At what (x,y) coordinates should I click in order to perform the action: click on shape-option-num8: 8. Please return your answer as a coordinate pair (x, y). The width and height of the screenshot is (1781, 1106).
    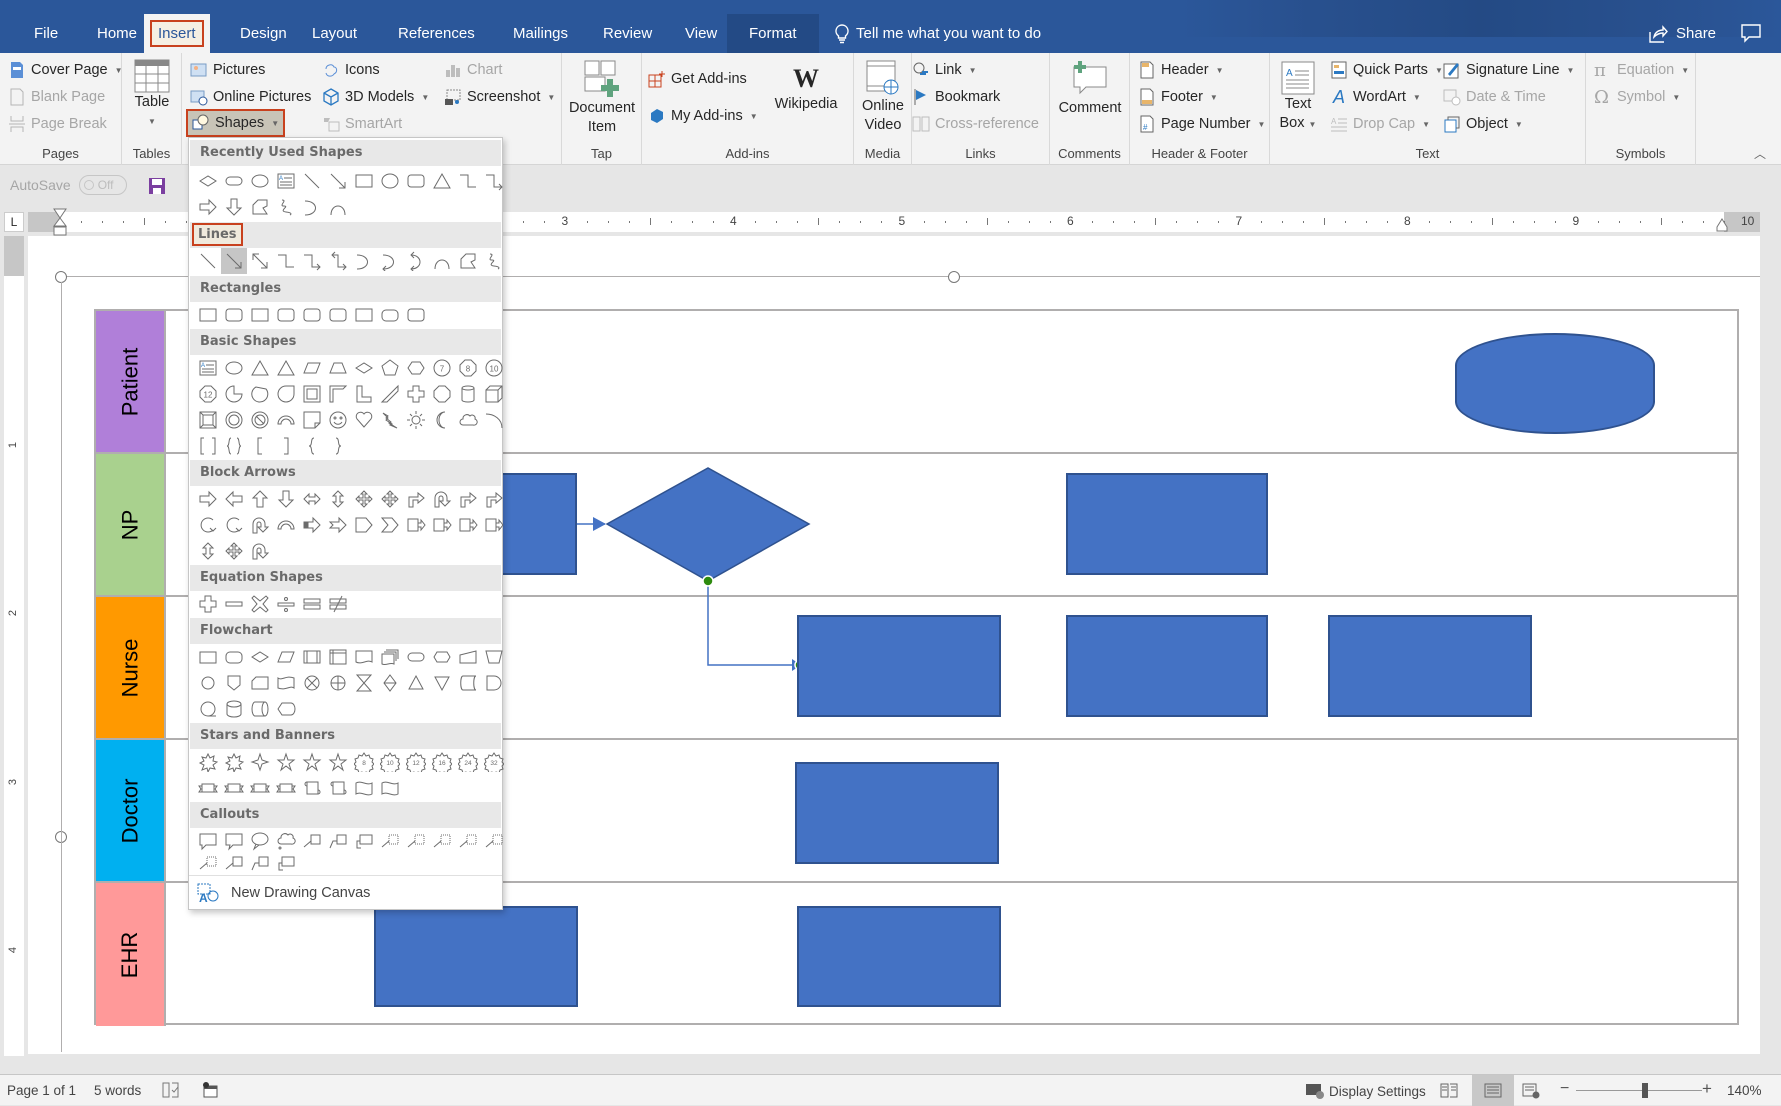
    Looking at the image, I should click on (468, 368).